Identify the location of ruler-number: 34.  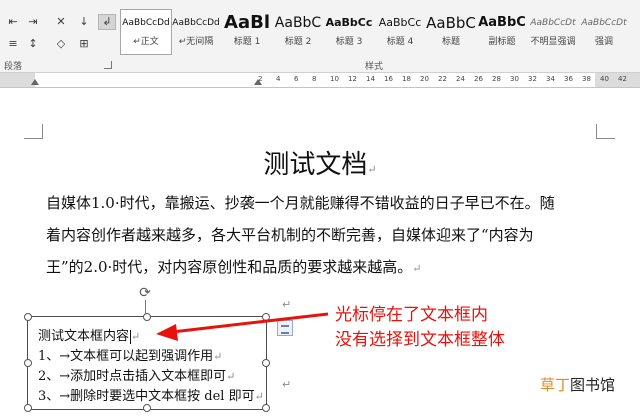
(550, 79).